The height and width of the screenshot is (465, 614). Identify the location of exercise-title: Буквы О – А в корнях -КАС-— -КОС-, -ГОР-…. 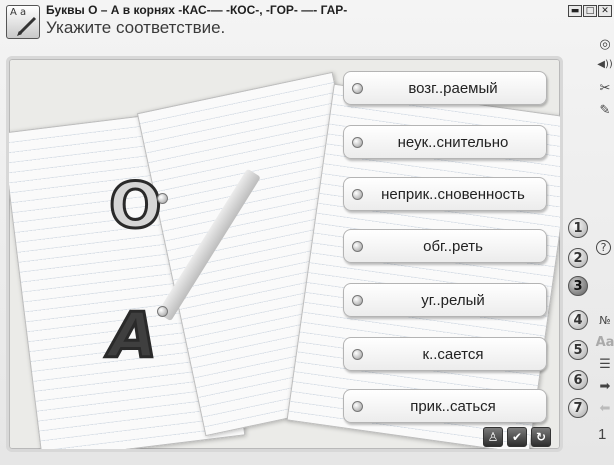
(197, 10).